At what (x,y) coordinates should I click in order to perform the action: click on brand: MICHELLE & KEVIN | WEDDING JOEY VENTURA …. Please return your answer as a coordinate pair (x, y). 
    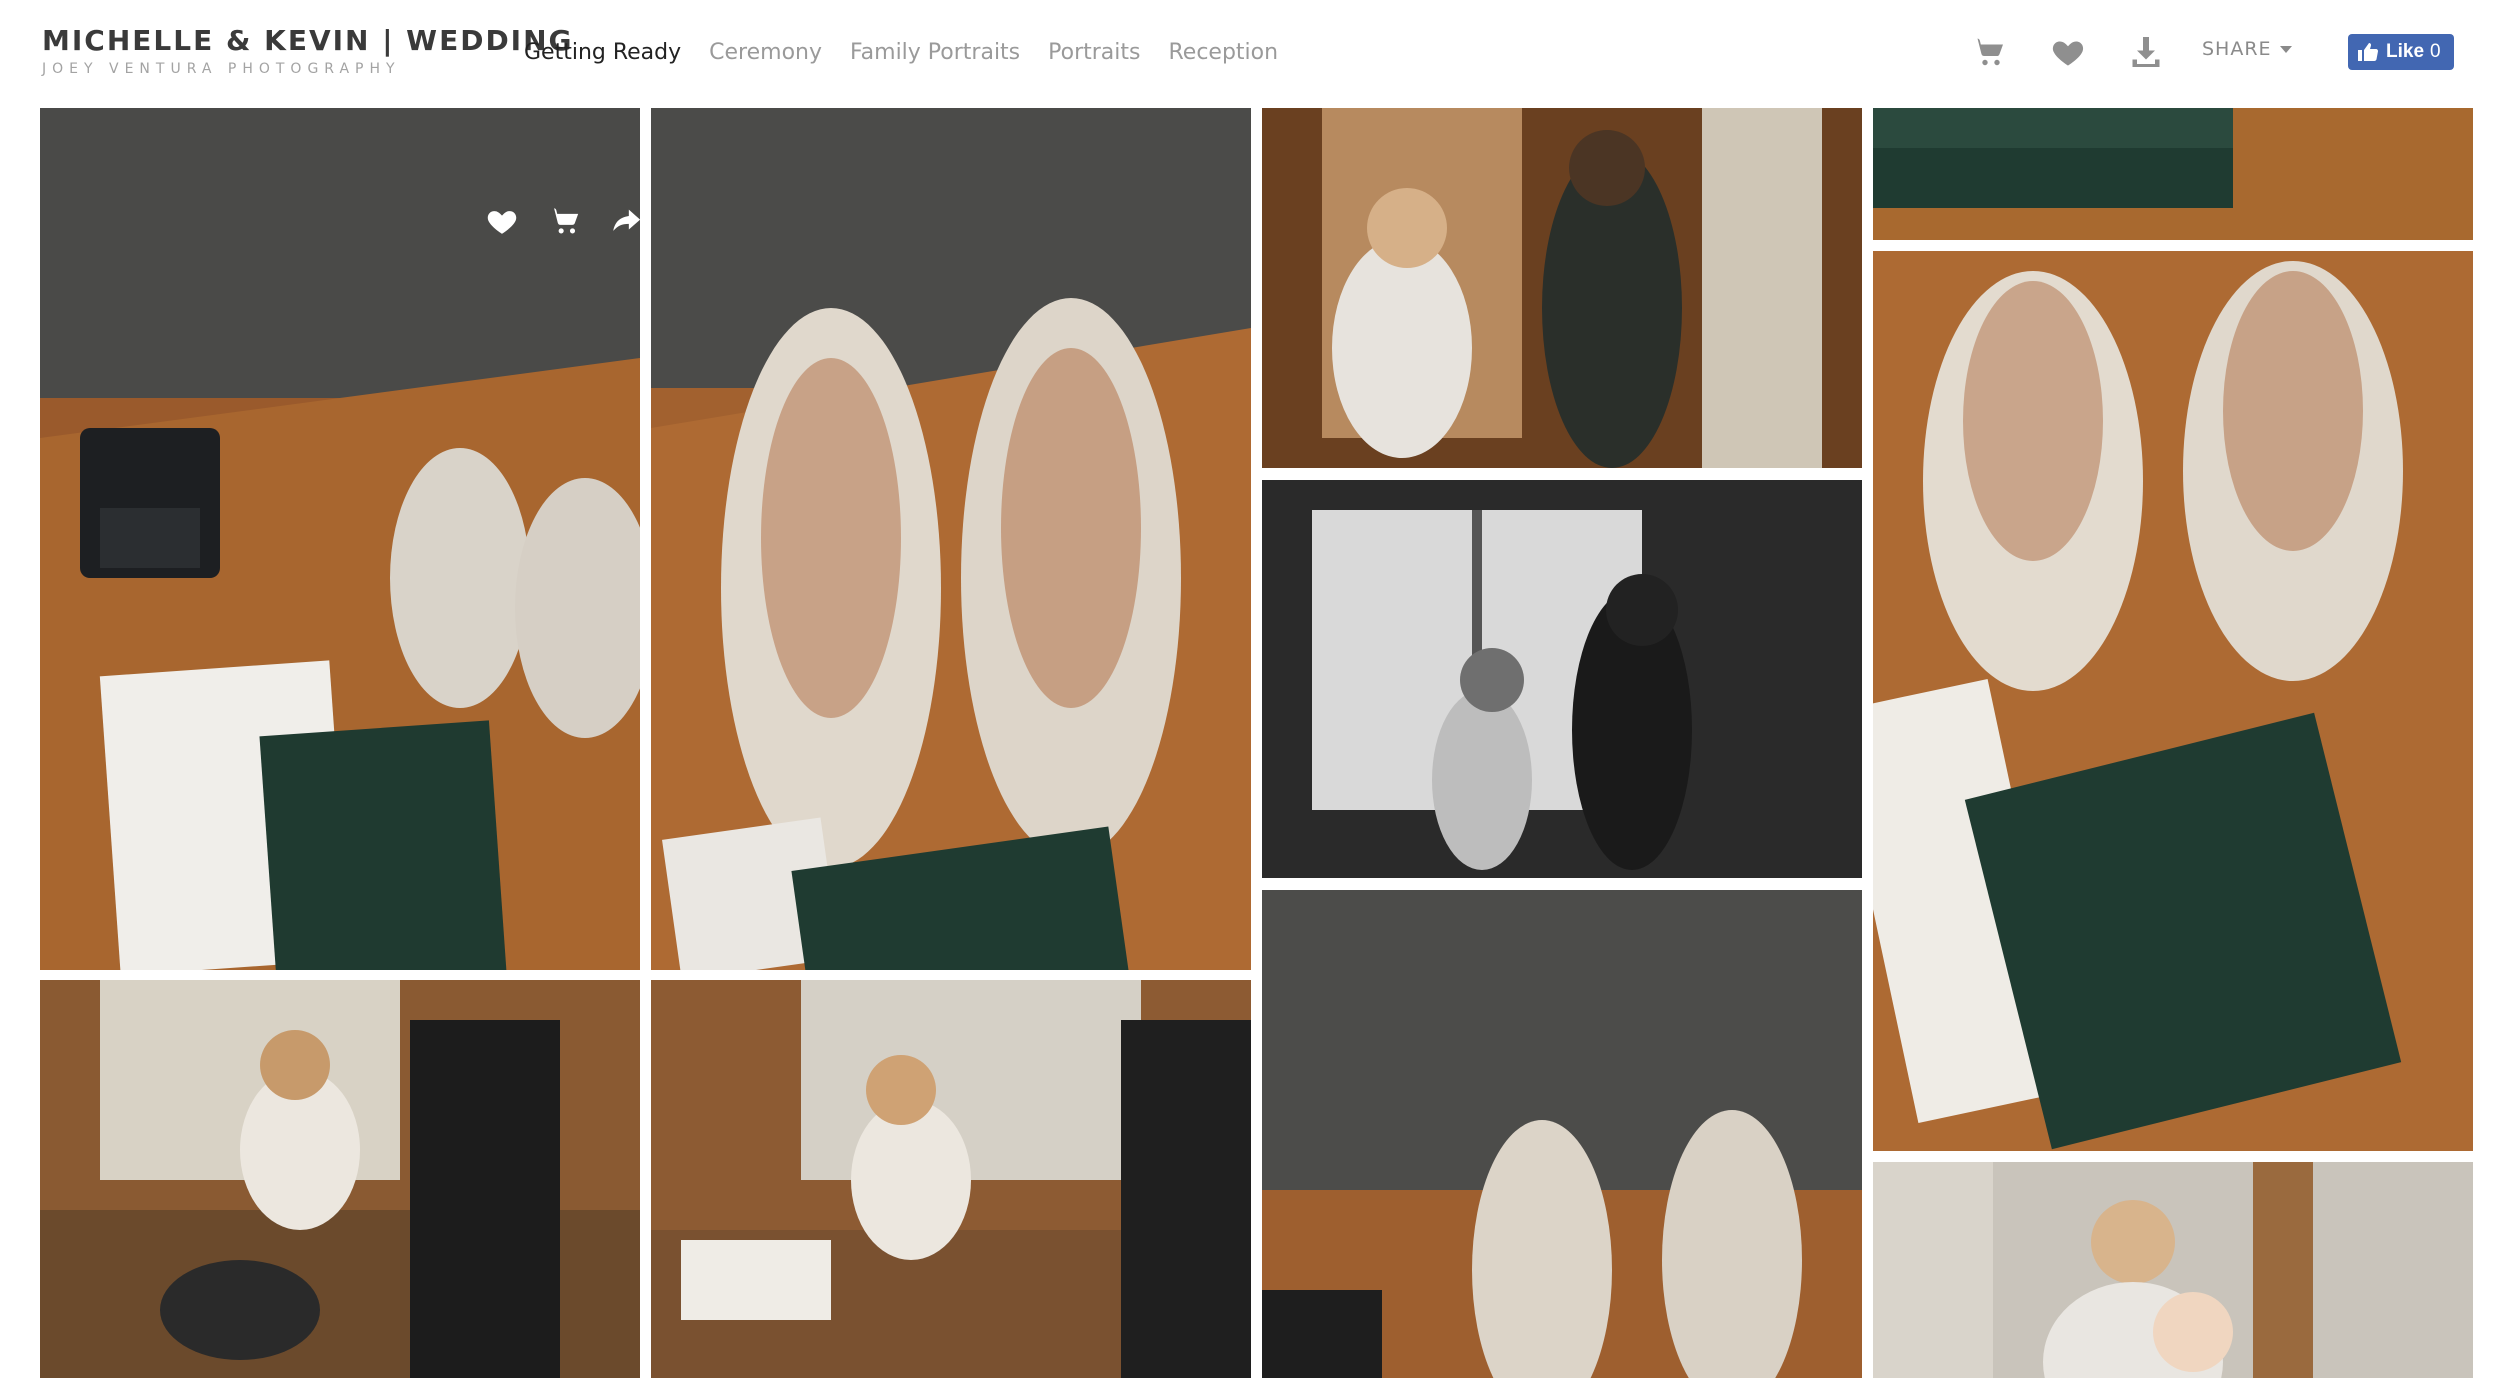
    Looking at the image, I should click on (308, 50).